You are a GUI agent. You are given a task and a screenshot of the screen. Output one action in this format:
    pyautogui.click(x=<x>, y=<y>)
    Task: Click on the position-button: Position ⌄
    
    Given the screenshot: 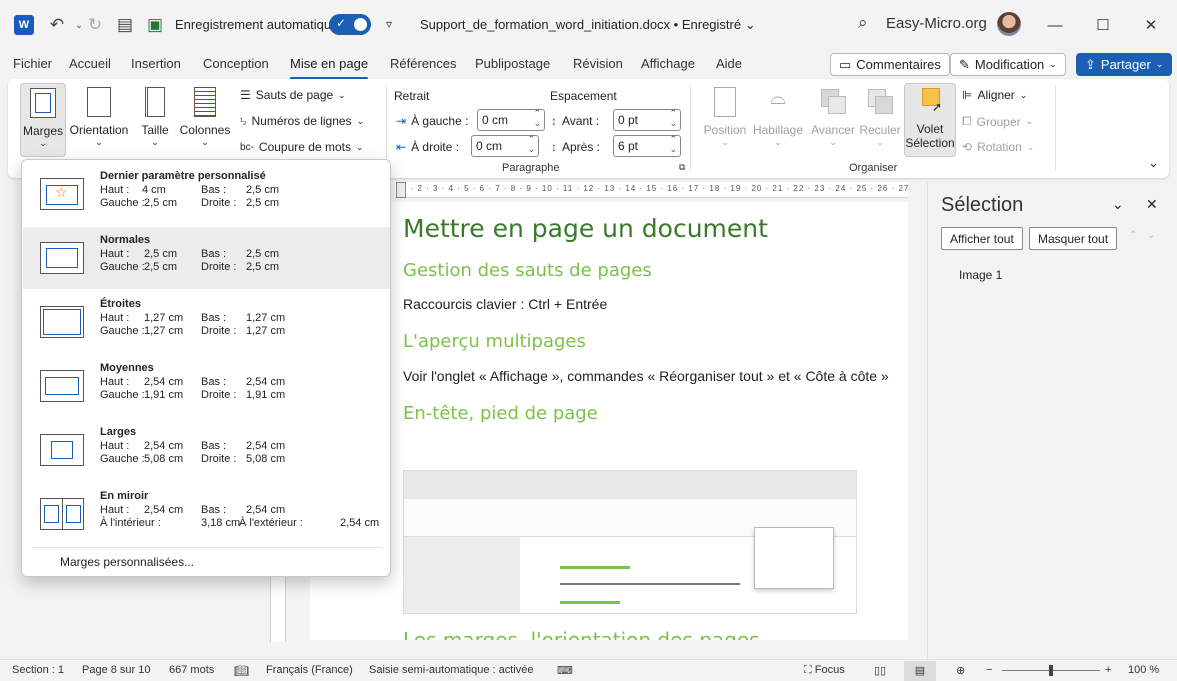 What is the action you would take?
    pyautogui.click(x=725, y=117)
    